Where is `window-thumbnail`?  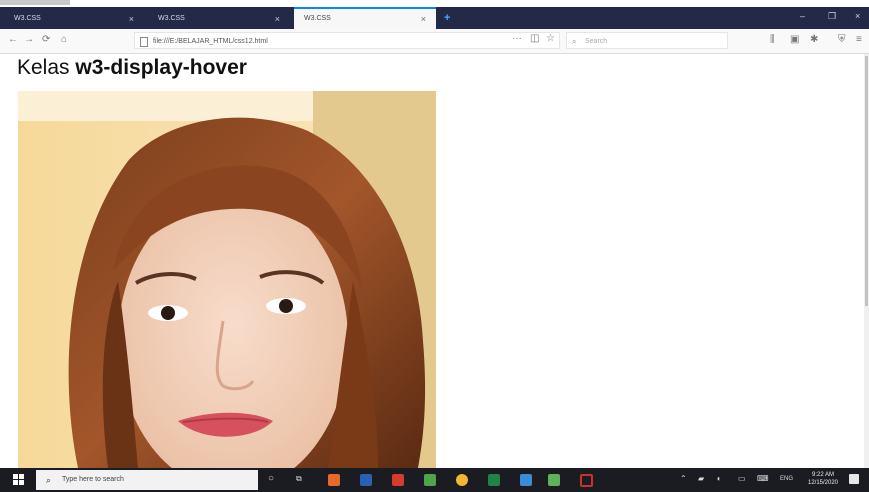
window-thumbnail is located at coordinates (35, 2).